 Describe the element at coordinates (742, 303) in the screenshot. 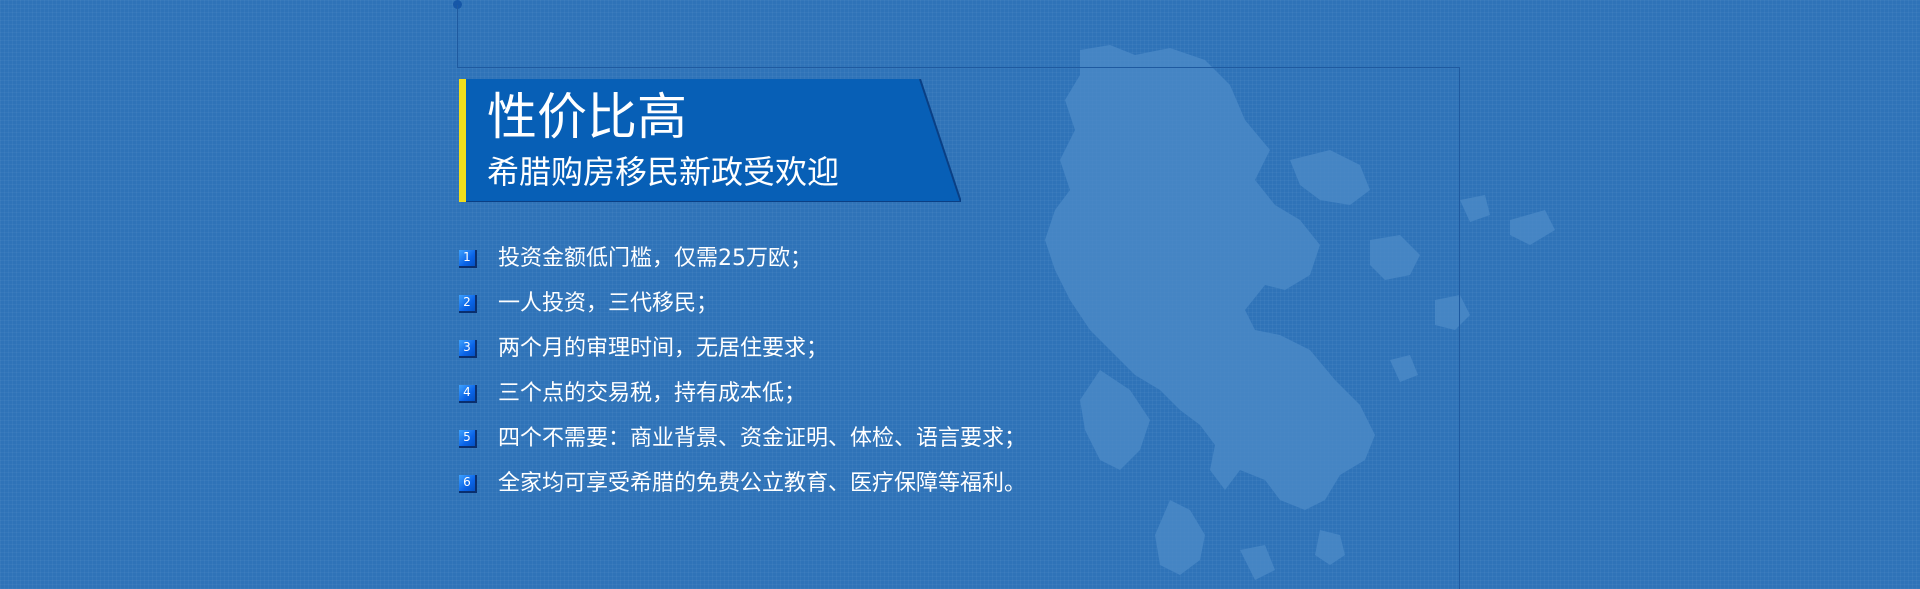

I see `list-item: 2 一人投资，三代移民；` at that location.